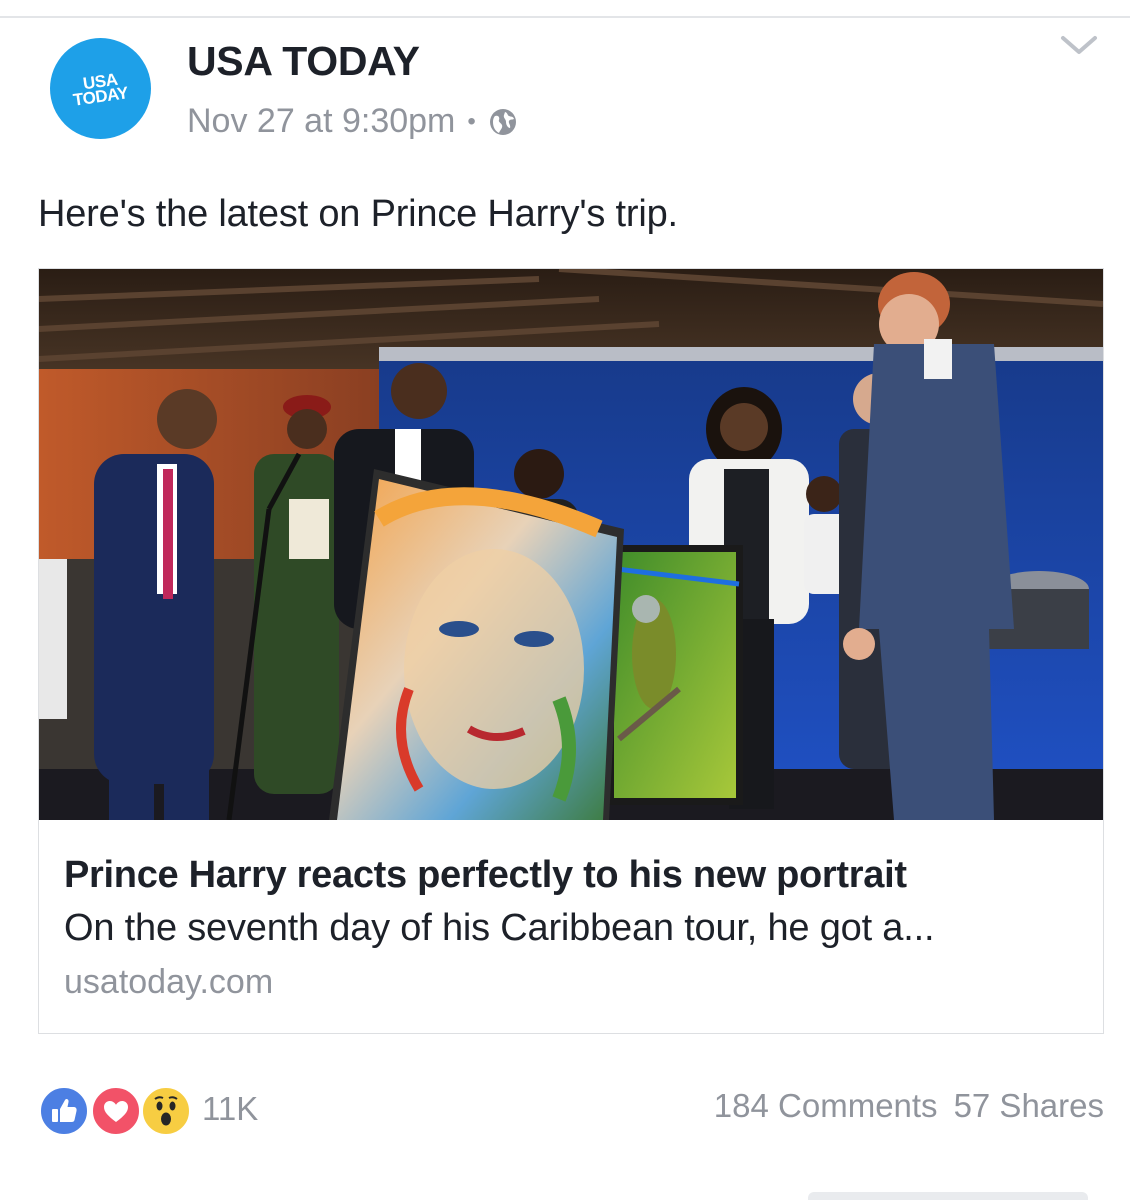 This screenshot has width=1130, height=1200. I want to click on love-icon, so click(116, 1111).